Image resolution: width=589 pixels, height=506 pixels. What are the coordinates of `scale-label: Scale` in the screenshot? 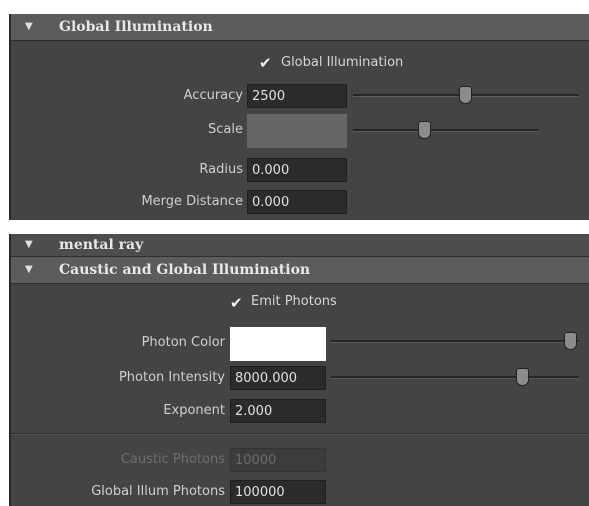 It's located at (225, 129).